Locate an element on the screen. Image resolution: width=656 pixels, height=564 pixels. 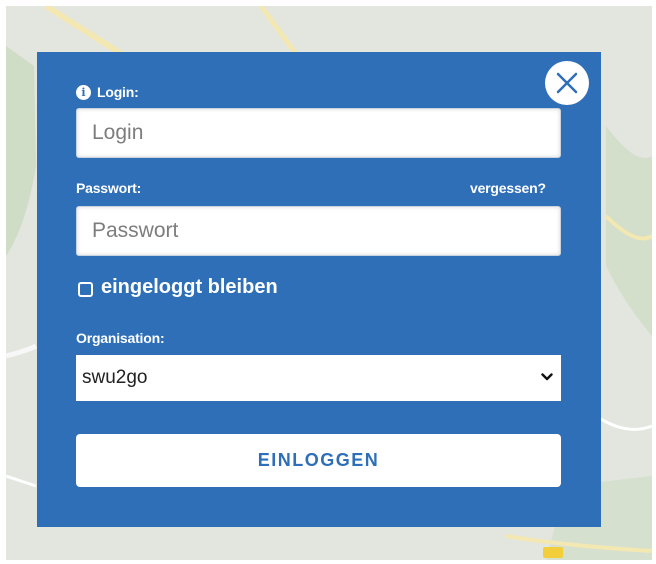
close-button is located at coordinates (567, 83).